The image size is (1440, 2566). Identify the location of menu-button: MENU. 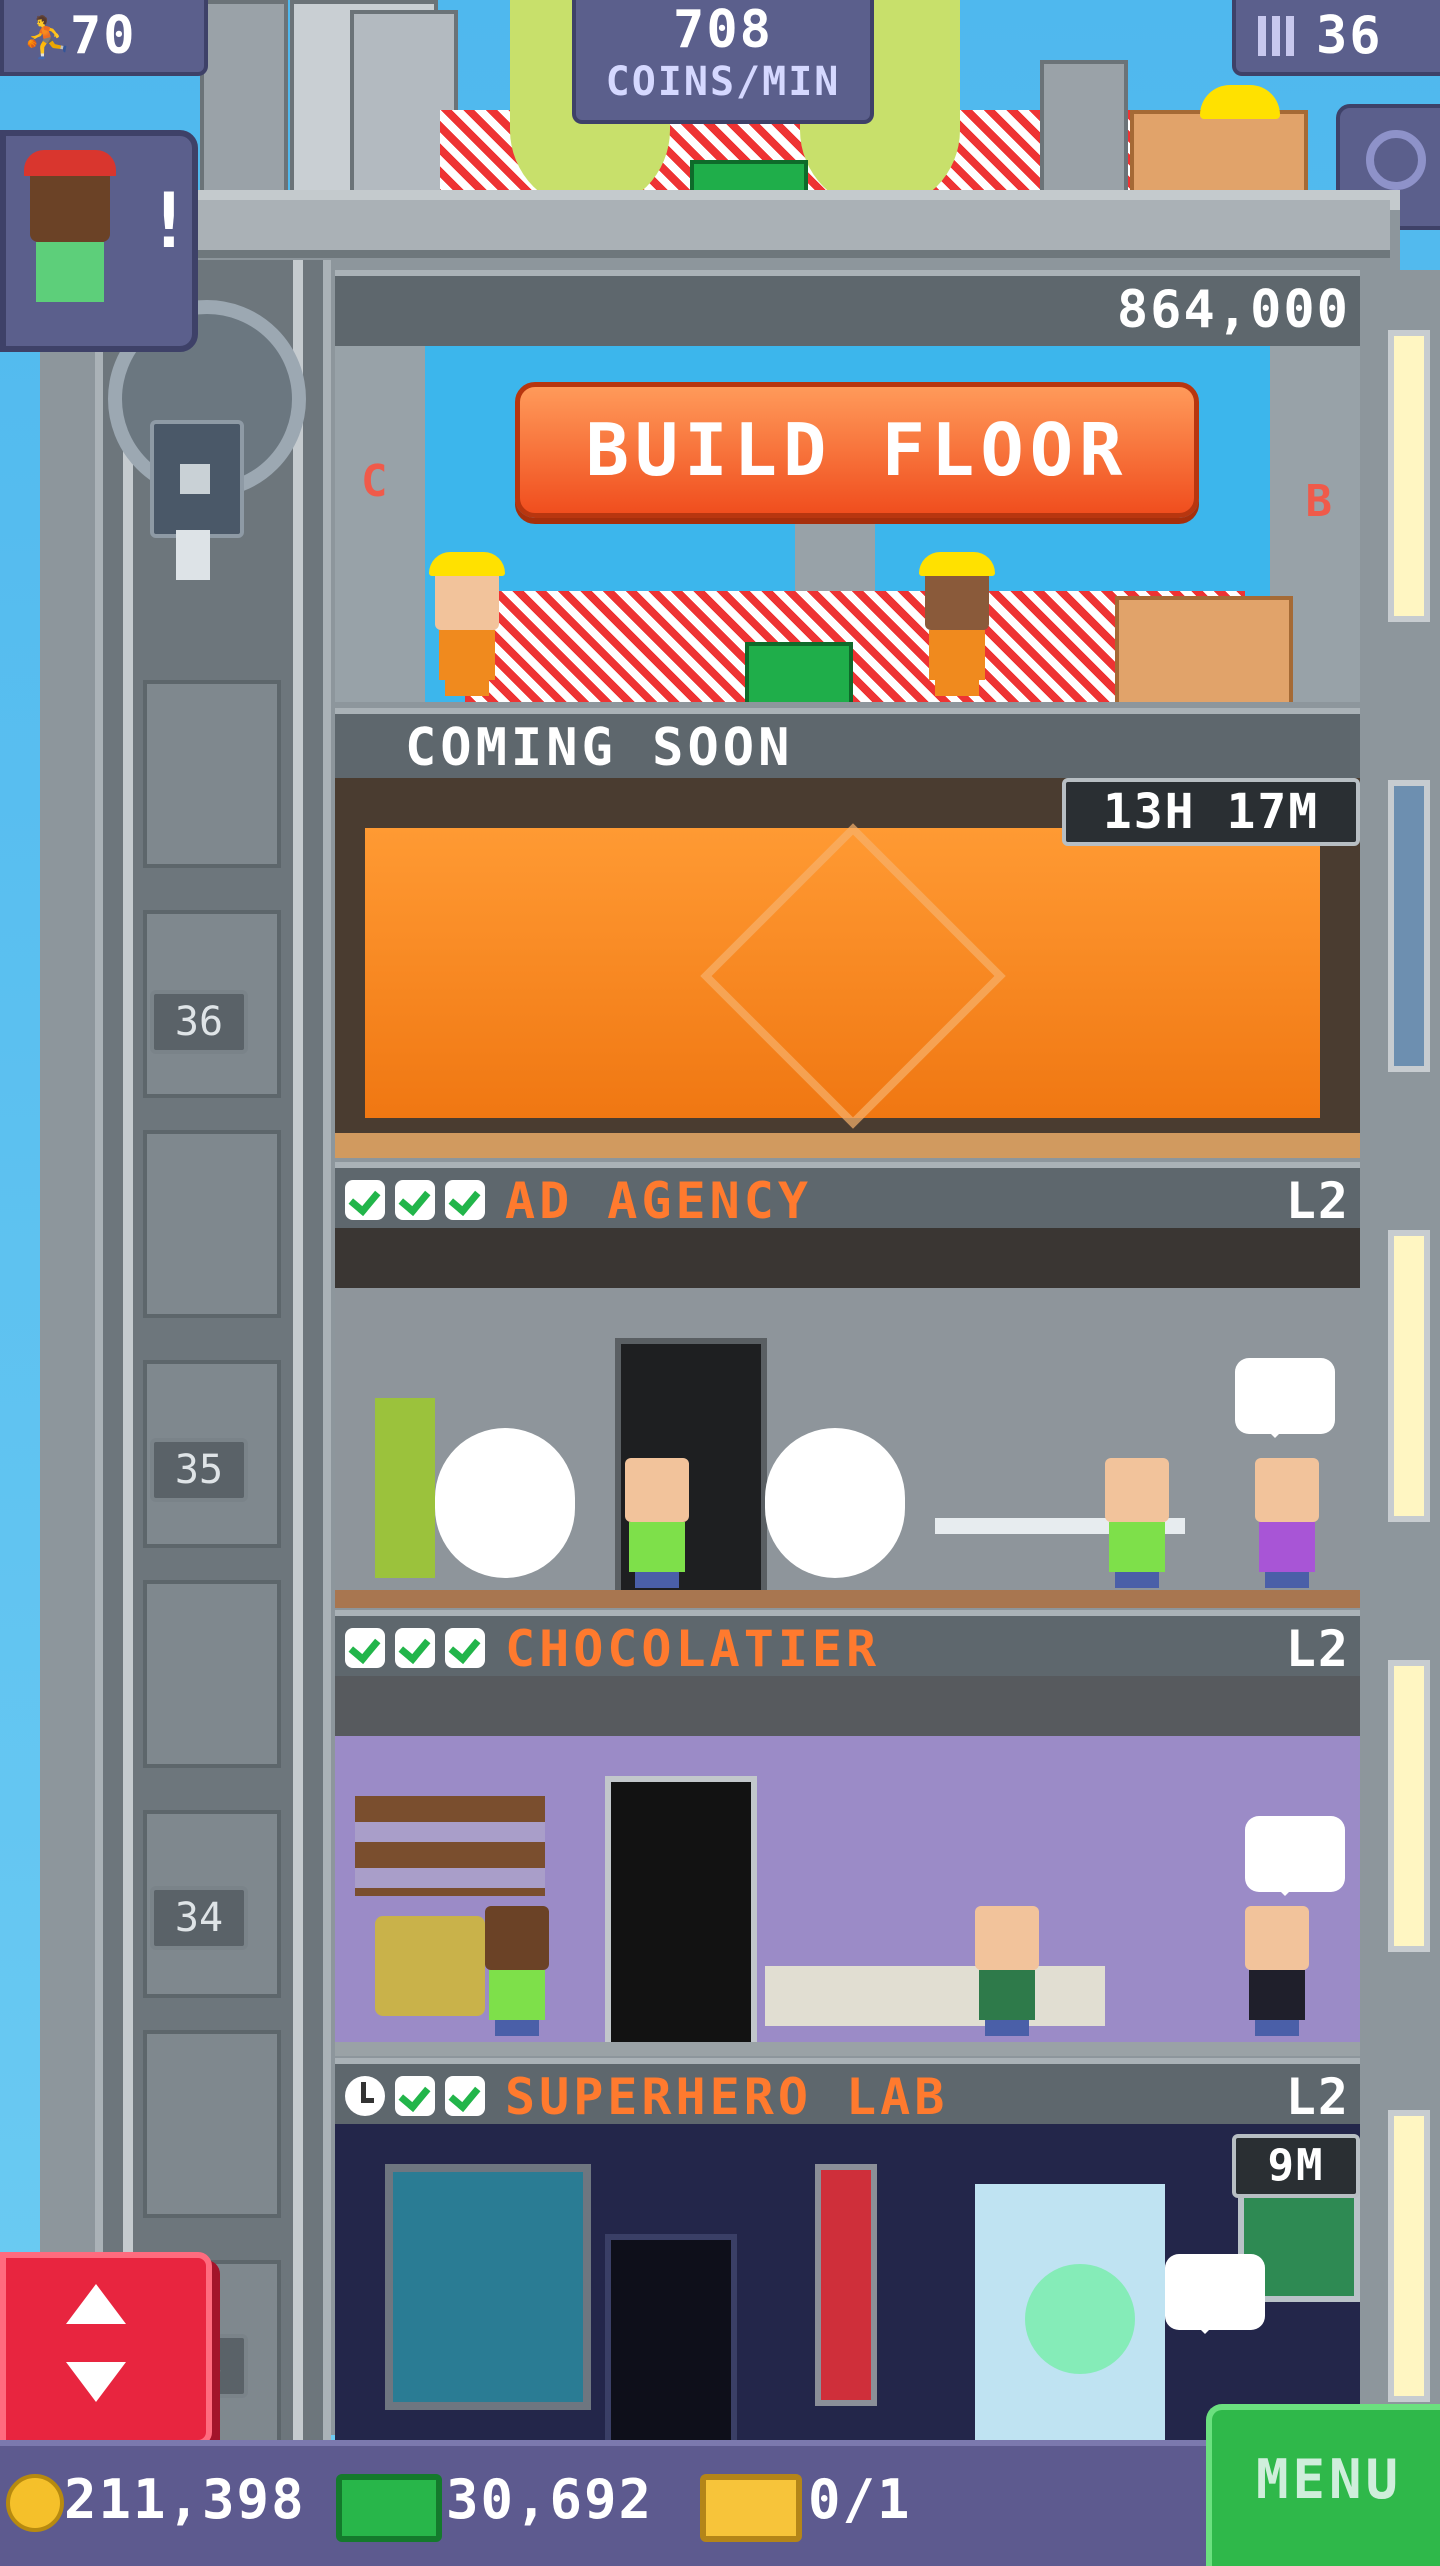
(1323, 2485).